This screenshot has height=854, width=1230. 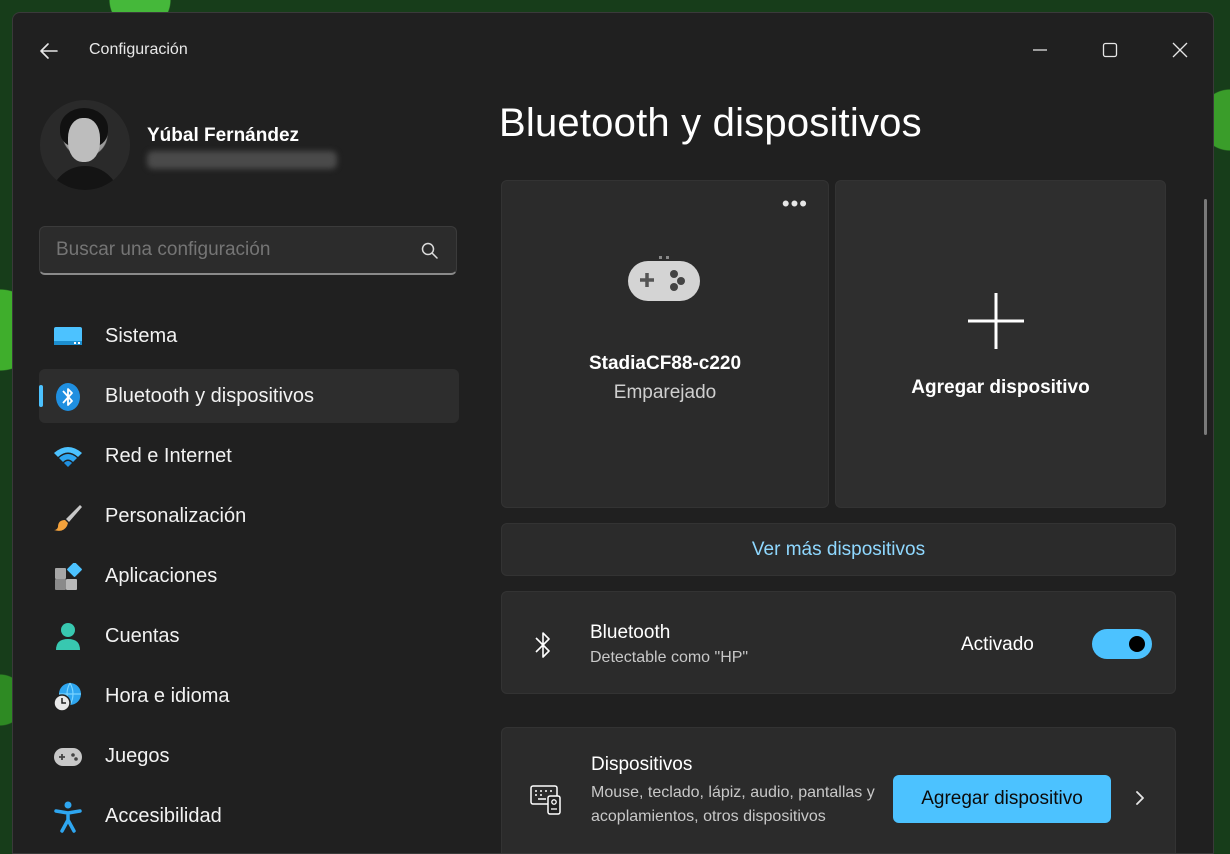 What do you see at coordinates (249, 516) in the screenshot?
I see `sidebar-item-personalizacion: Personalización` at bounding box center [249, 516].